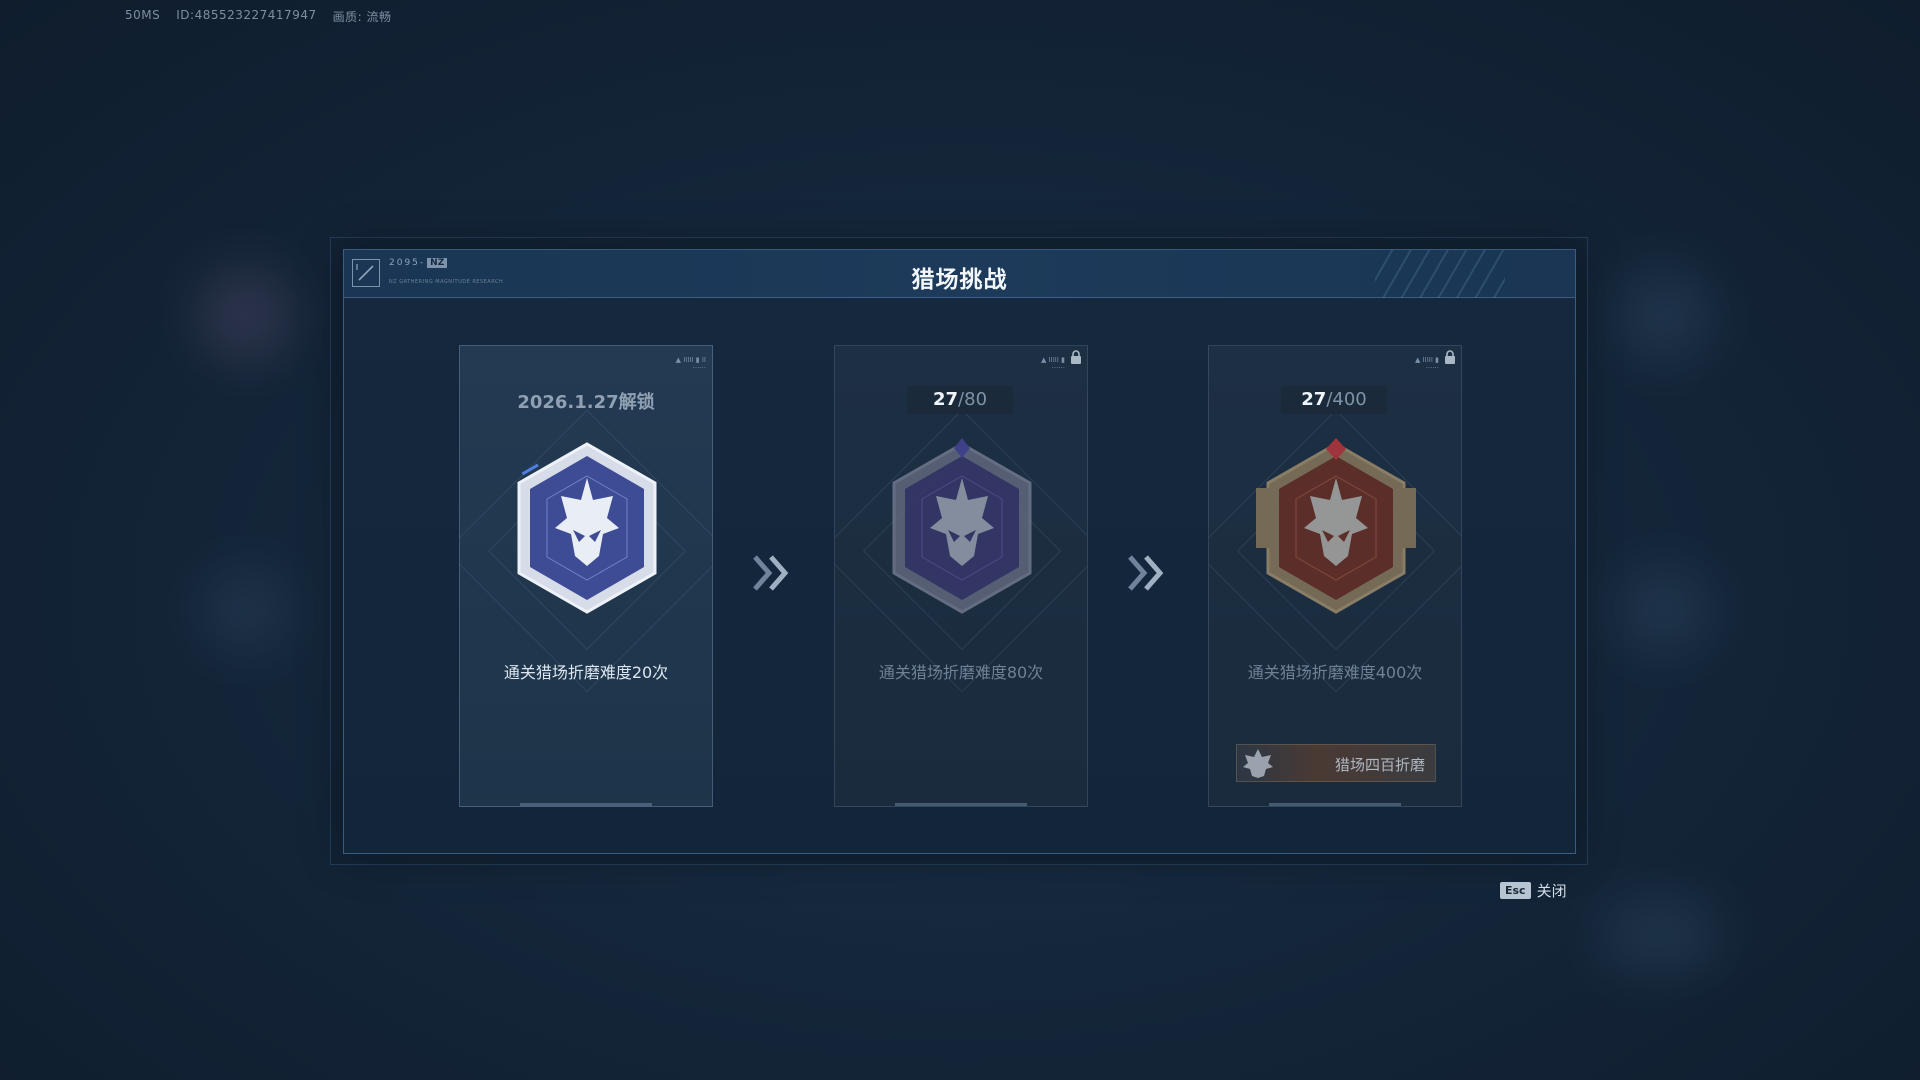 This screenshot has width=1920, height=1080. Describe the element at coordinates (586, 672) in the screenshot. I see `challenge-description: 通关猎场折磨难度20次` at that location.